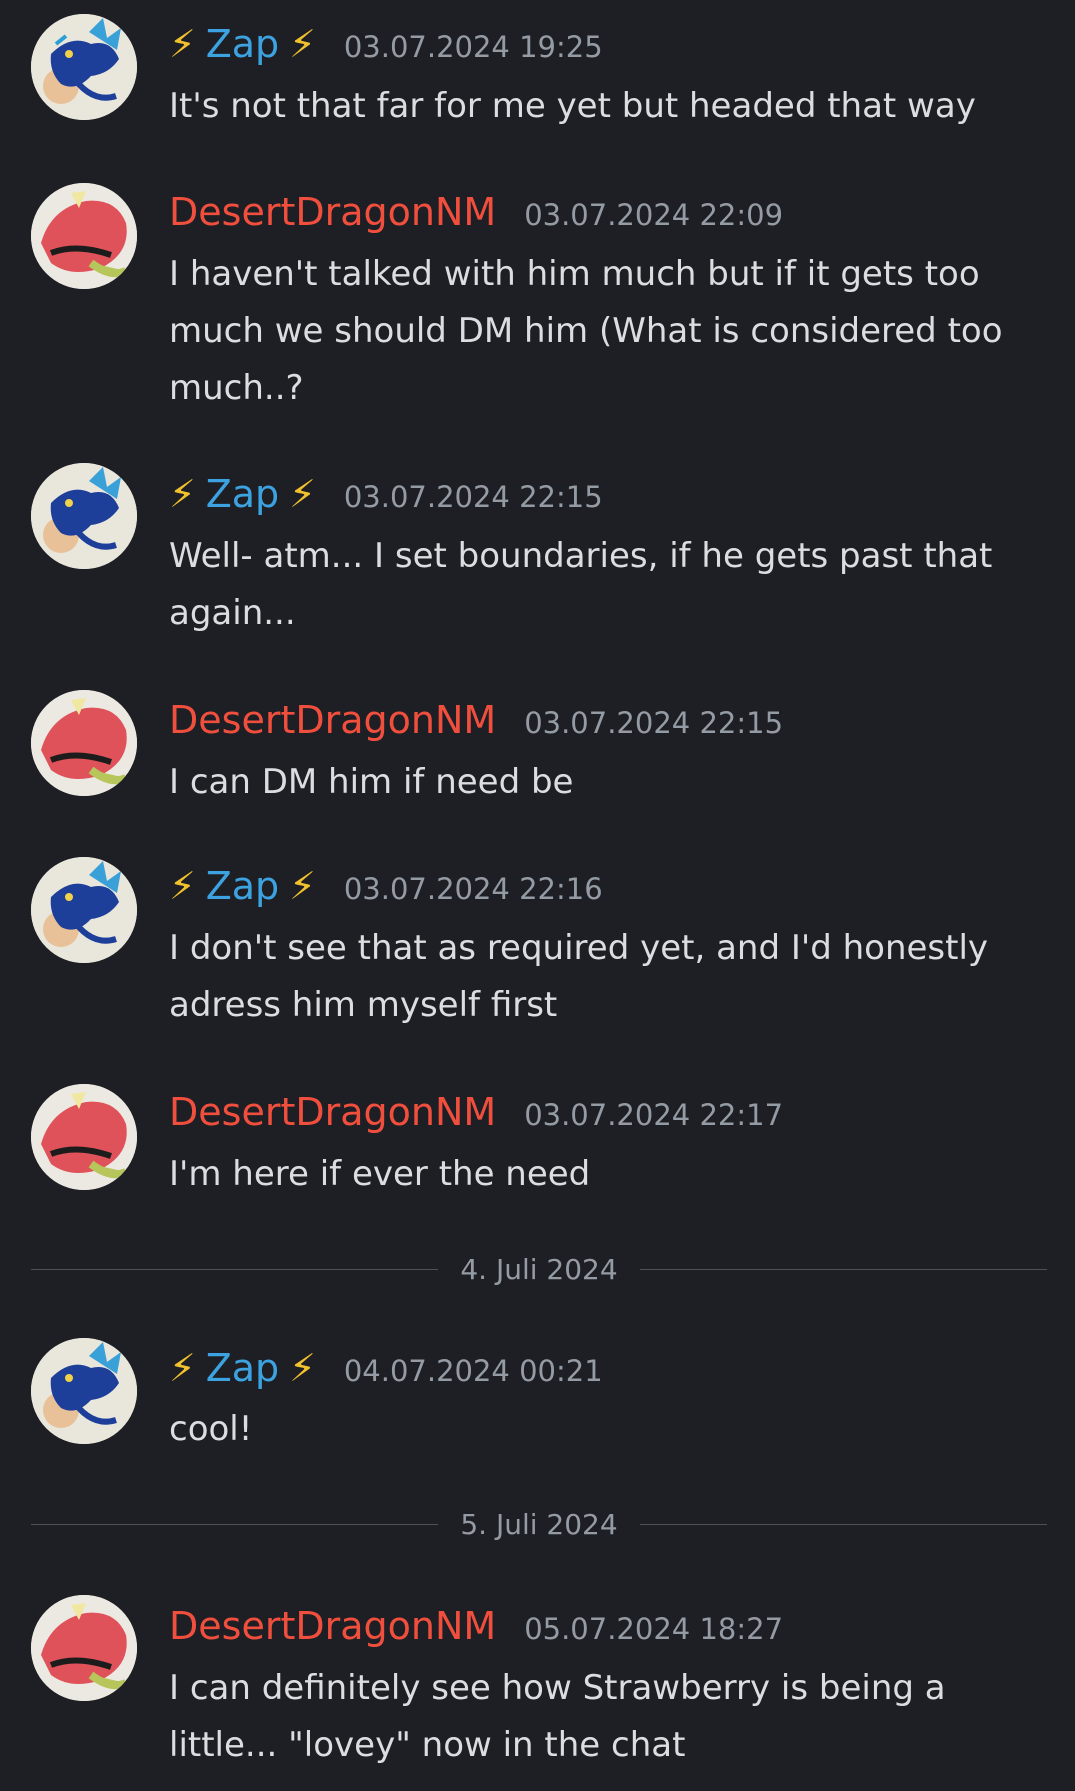 This screenshot has width=1075, height=1791. I want to click on date-divider: 4. Juli 2024, so click(539, 1269).